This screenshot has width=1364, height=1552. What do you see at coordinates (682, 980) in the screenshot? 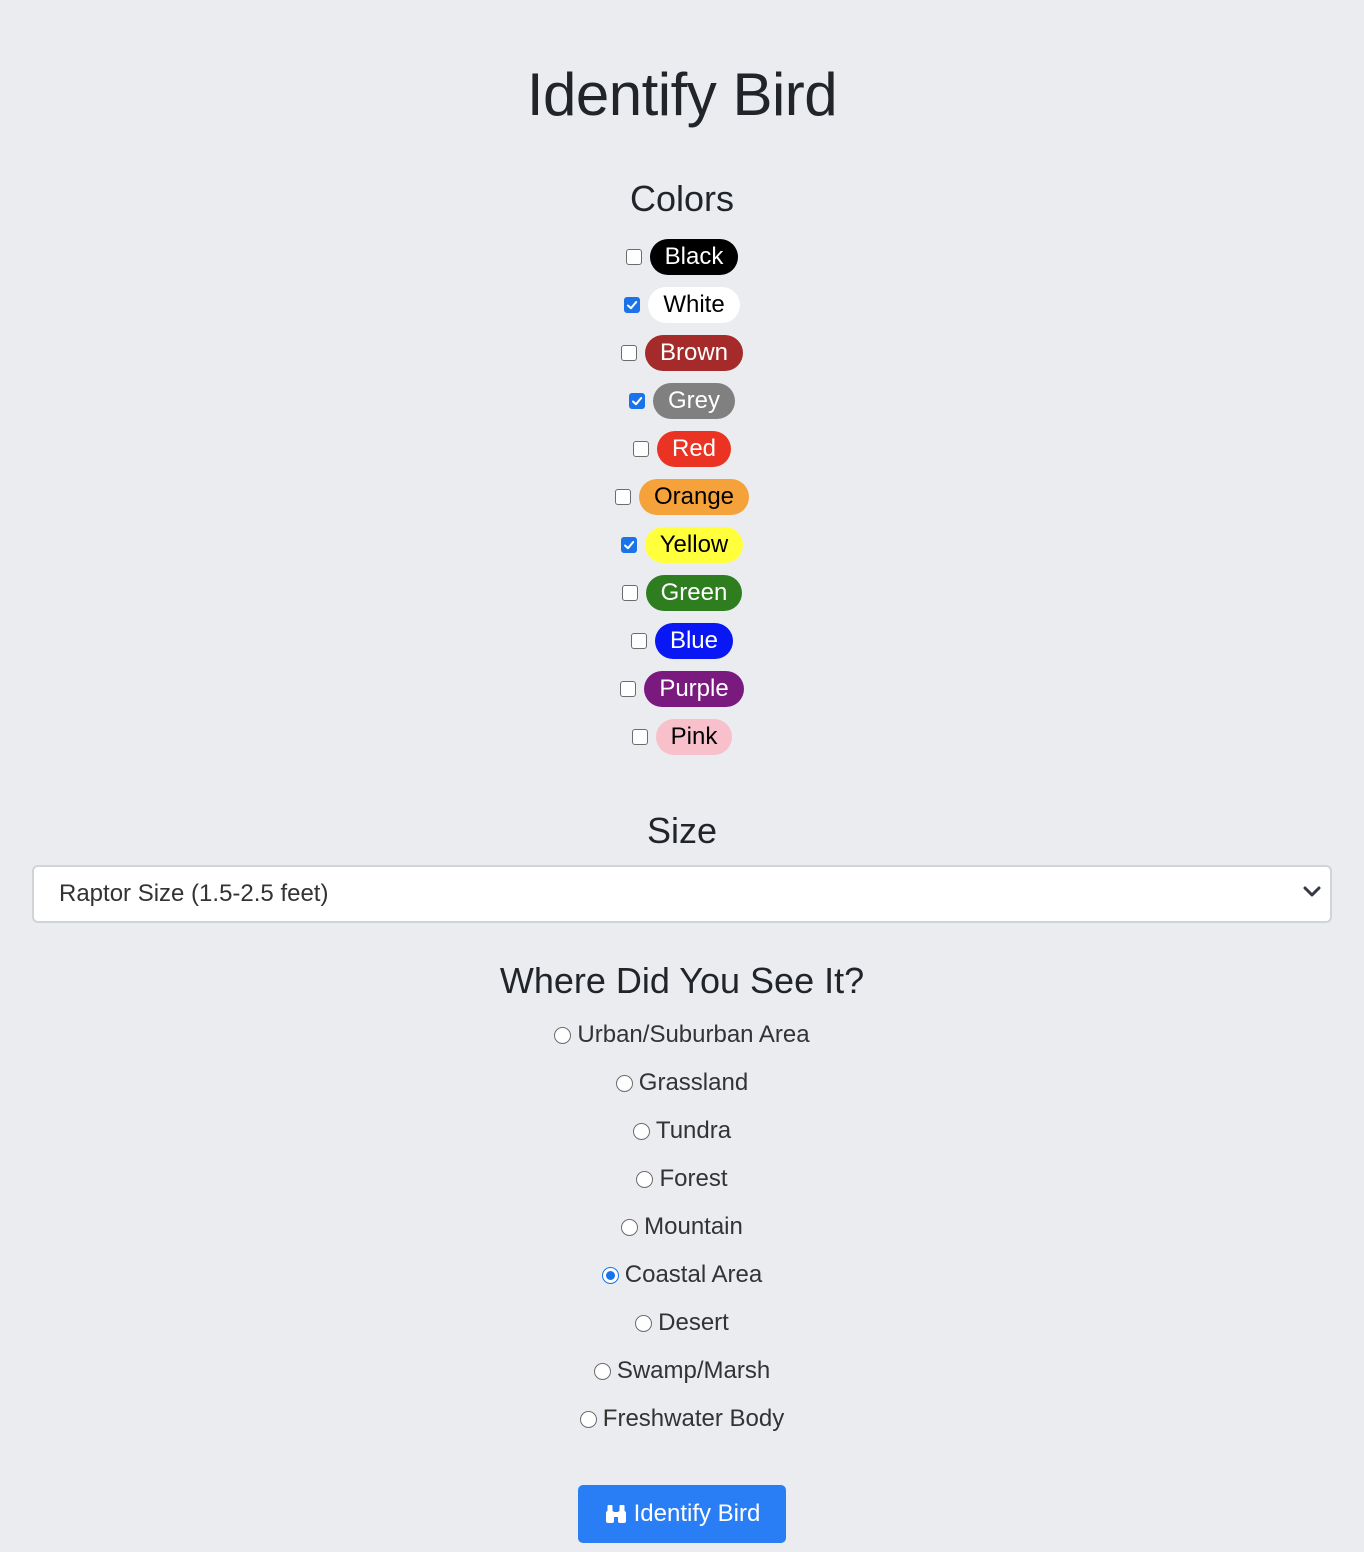
I see `habitat-heading: Where Did You See It?` at bounding box center [682, 980].